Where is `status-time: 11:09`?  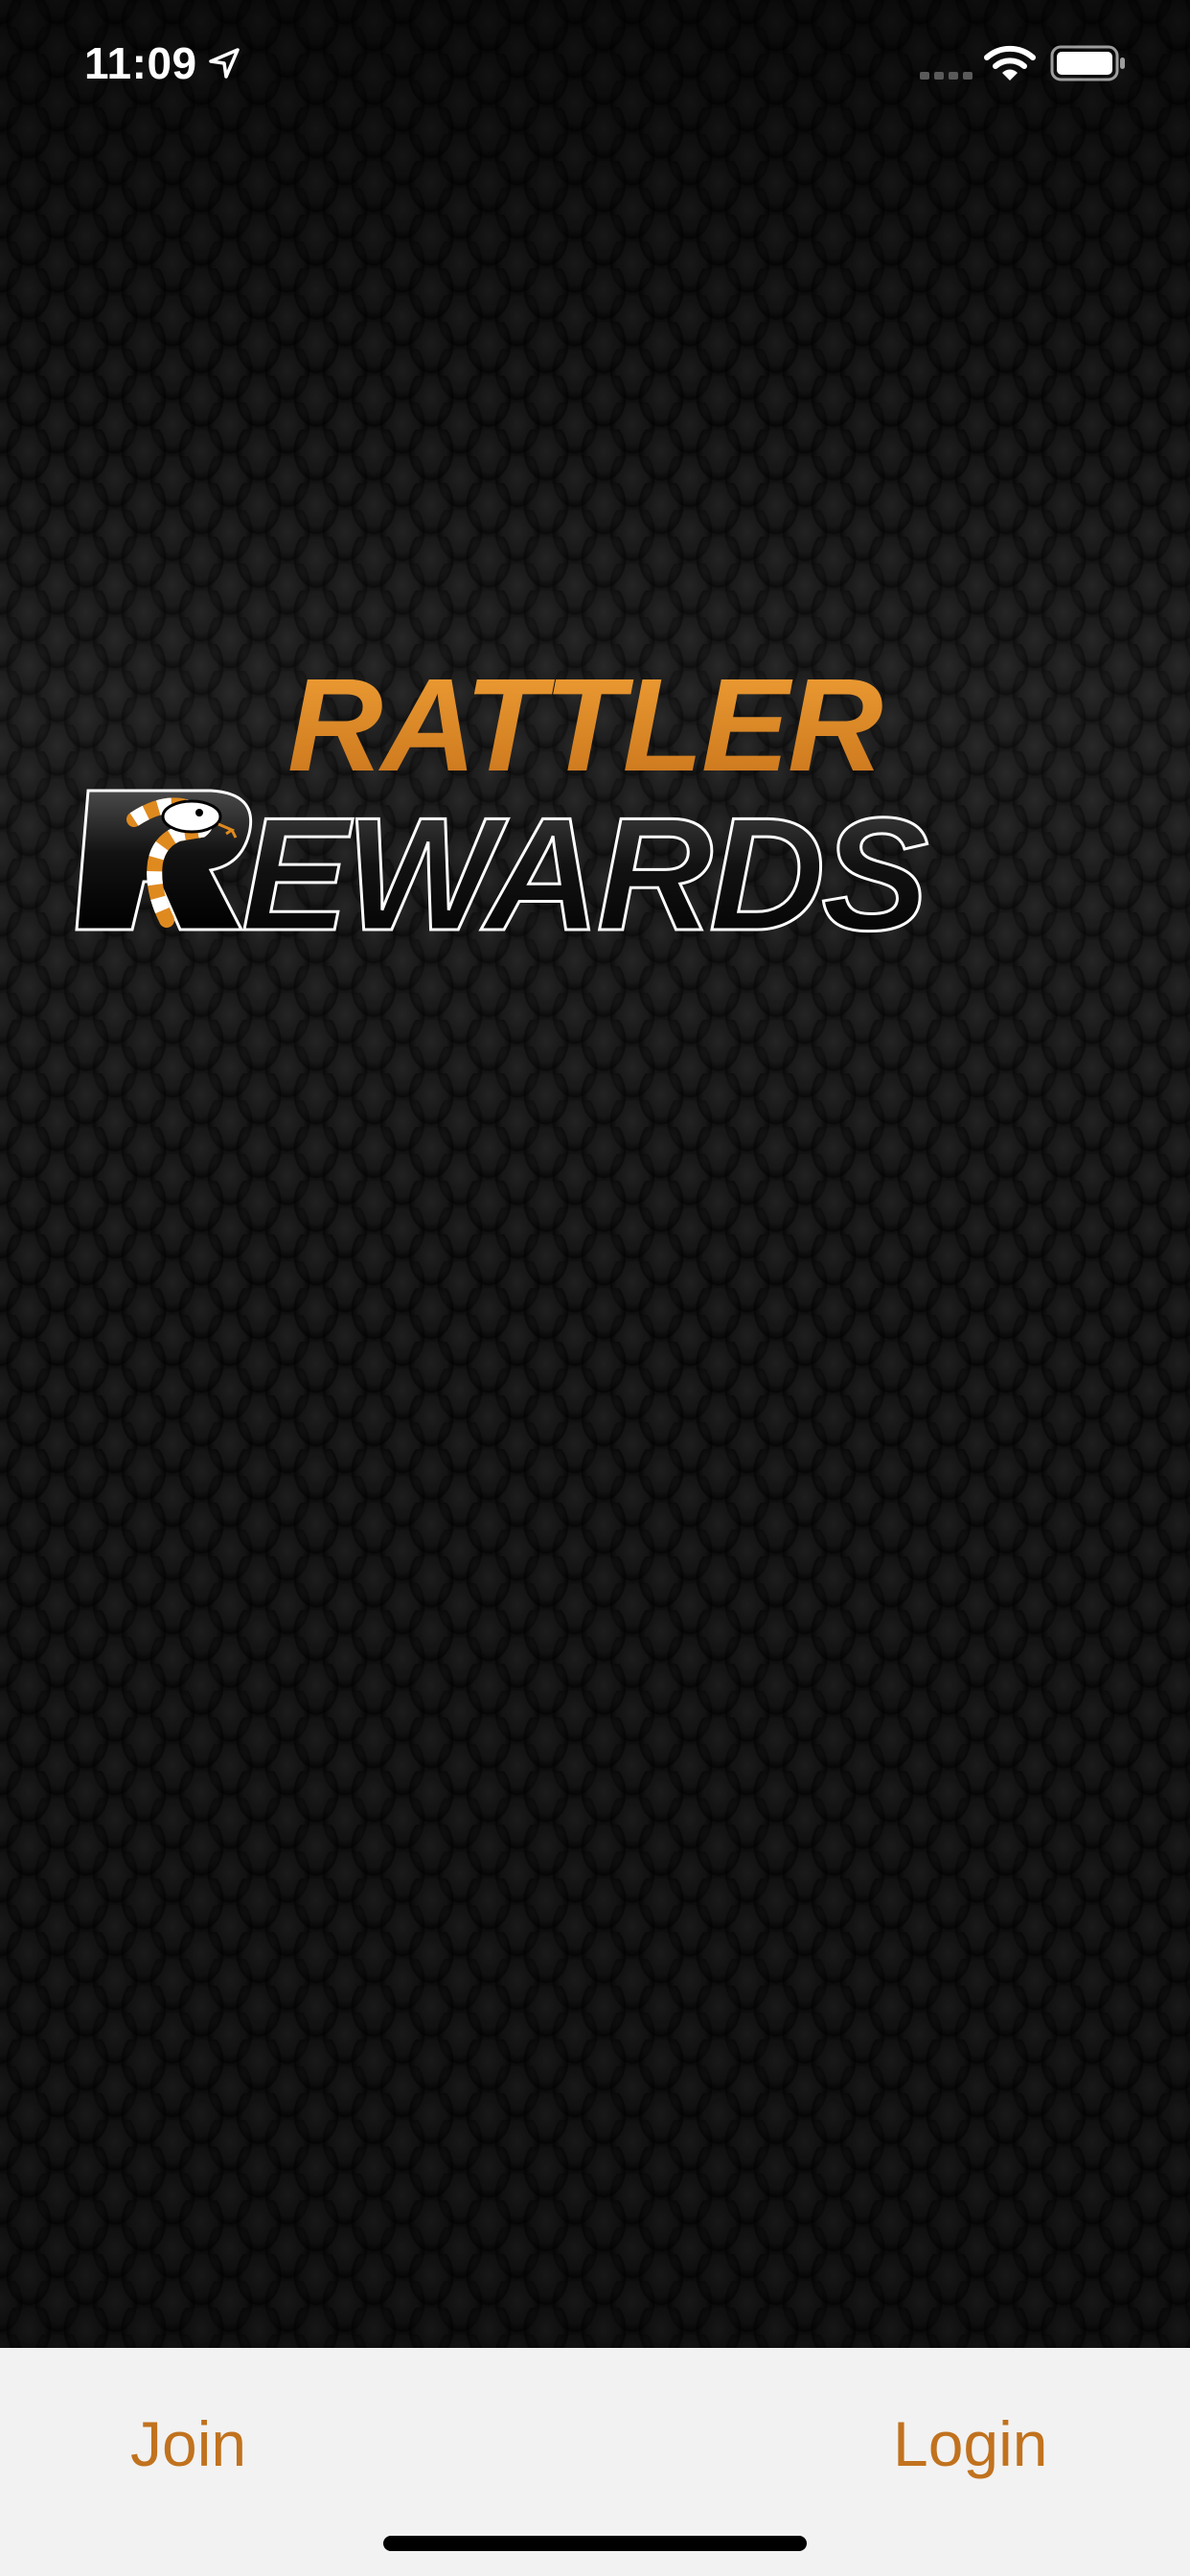
status-time: 11:09 is located at coordinates (140, 63).